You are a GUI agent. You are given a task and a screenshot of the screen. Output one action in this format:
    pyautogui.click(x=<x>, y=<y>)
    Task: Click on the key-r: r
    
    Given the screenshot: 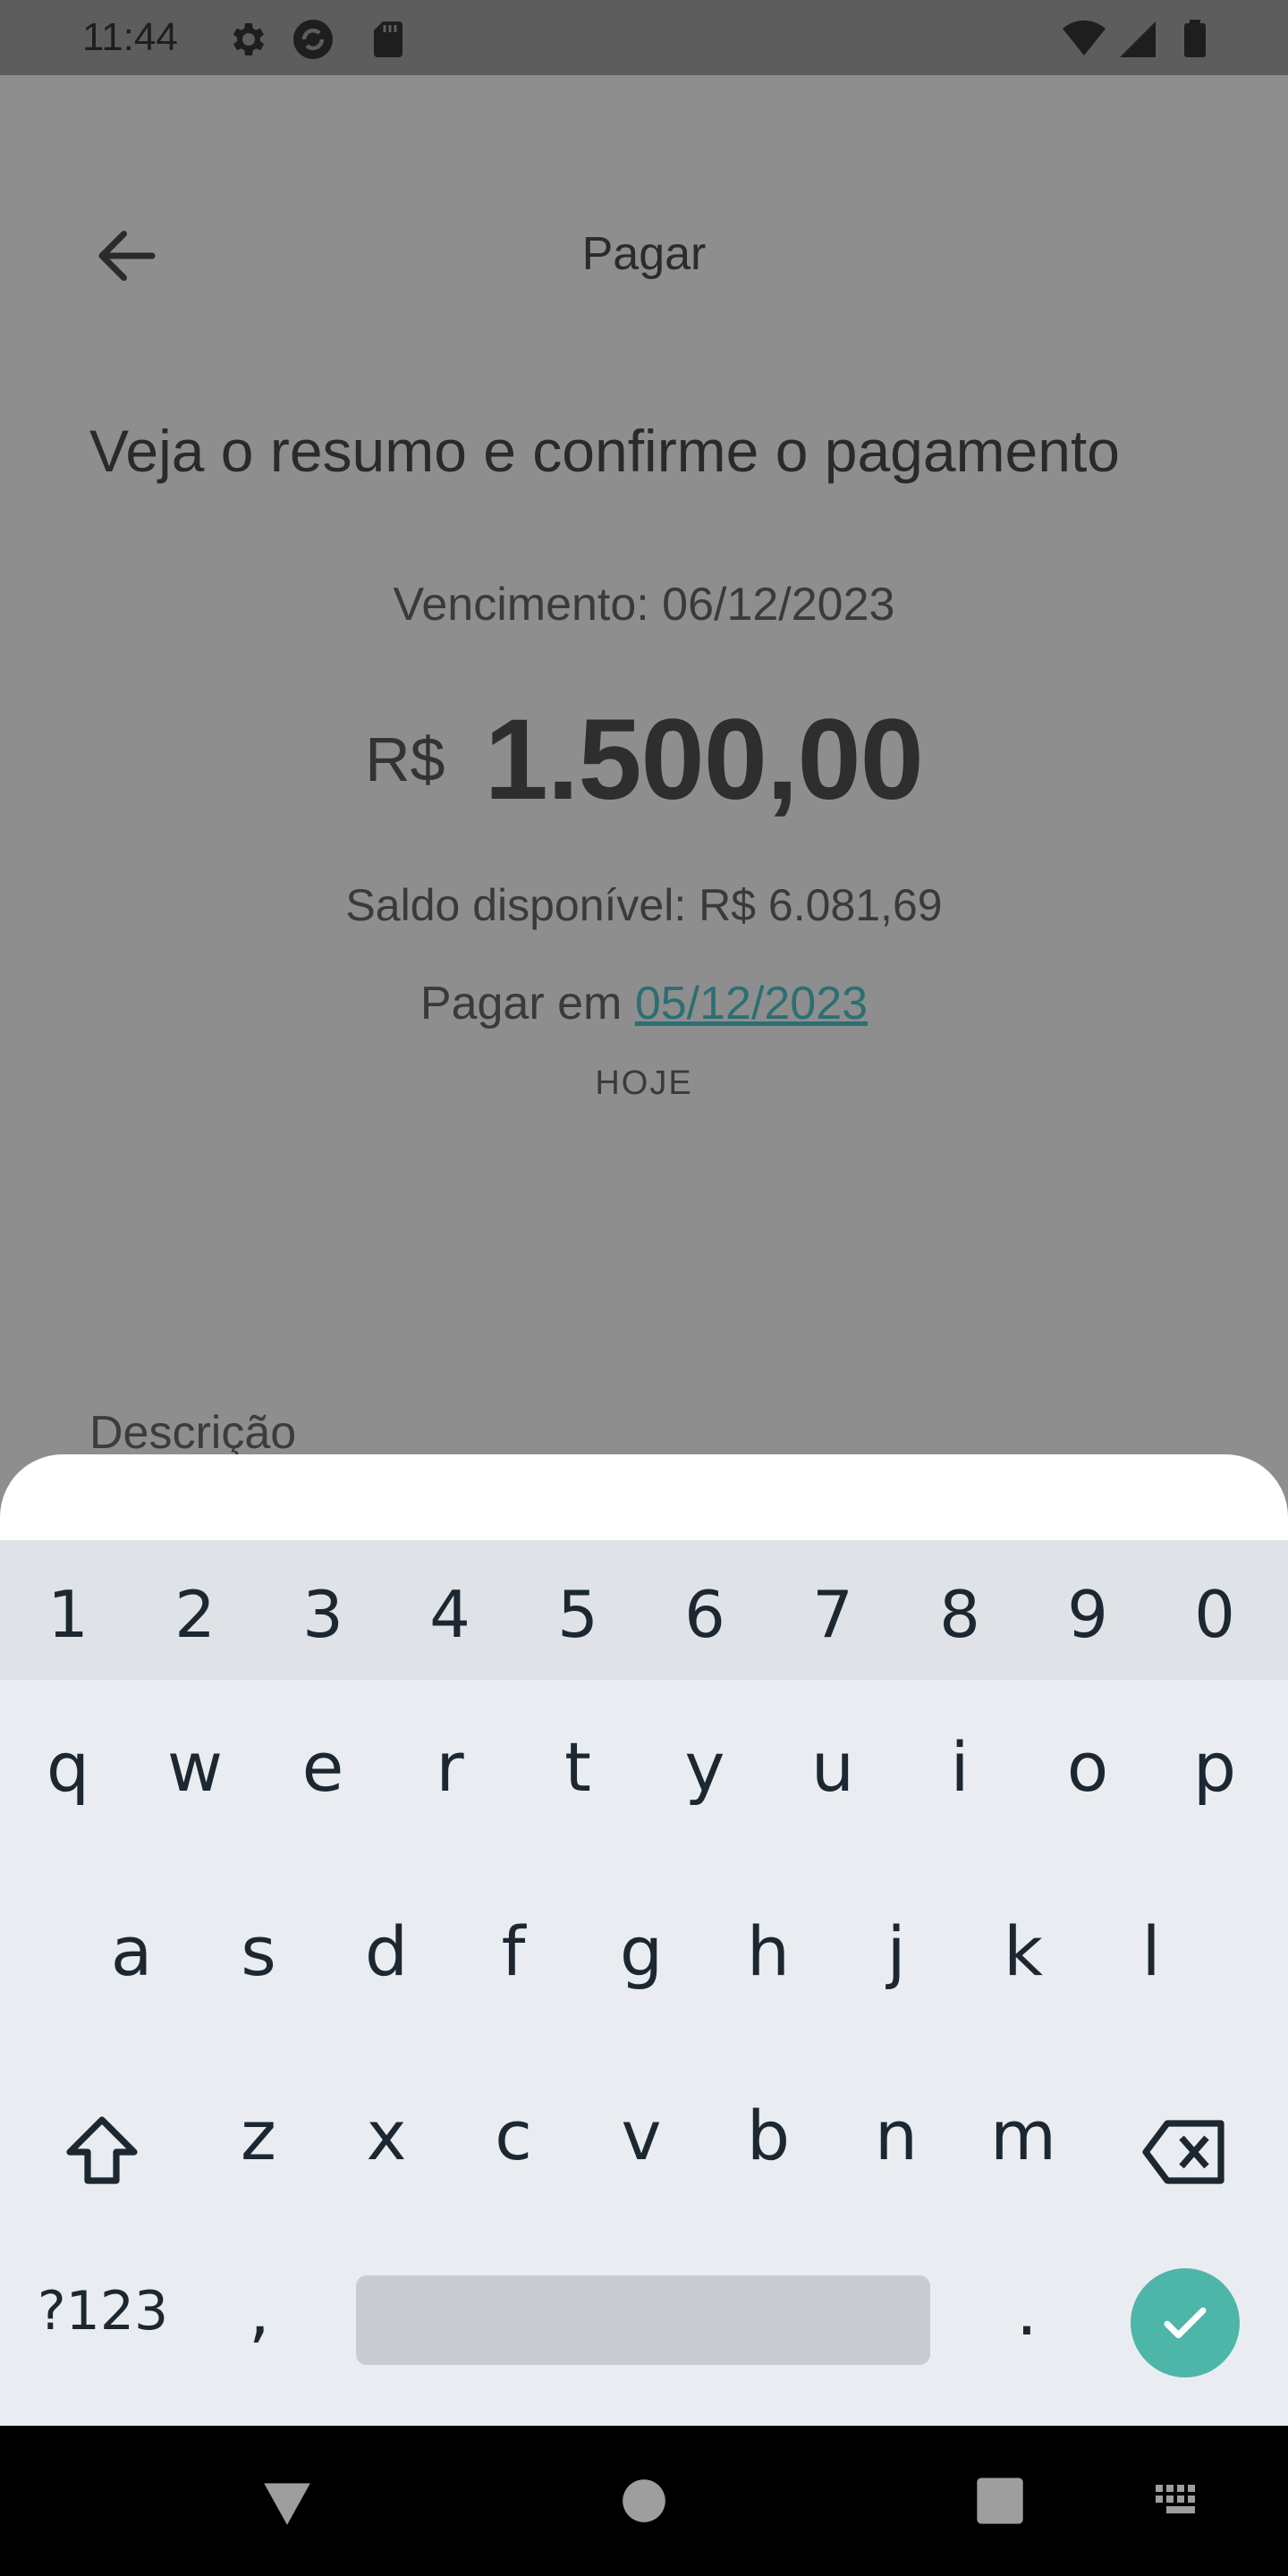 What is the action you would take?
    pyautogui.click(x=450, y=1767)
    